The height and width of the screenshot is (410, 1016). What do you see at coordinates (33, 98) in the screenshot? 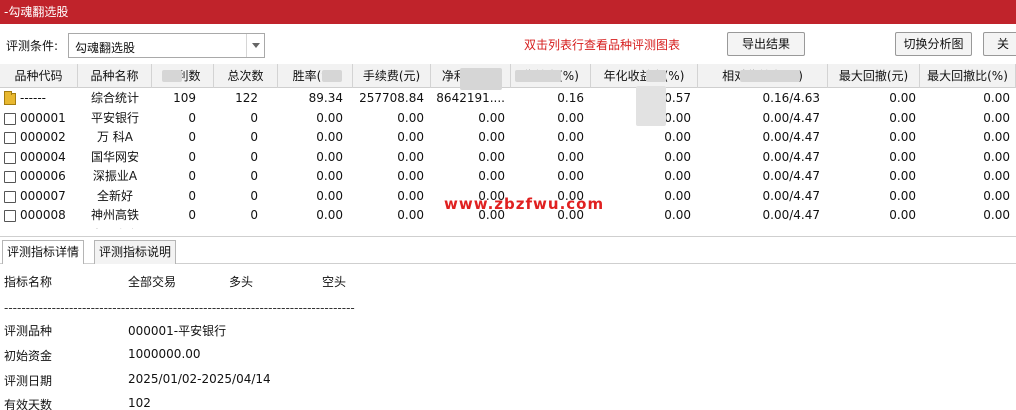
I see `cell-code: ------` at bounding box center [33, 98].